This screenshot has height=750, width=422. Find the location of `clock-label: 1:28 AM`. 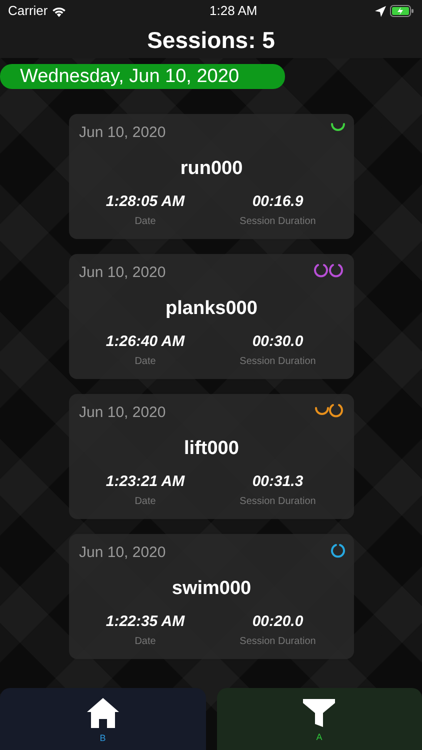

clock-label: 1:28 AM is located at coordinates (234, 11).